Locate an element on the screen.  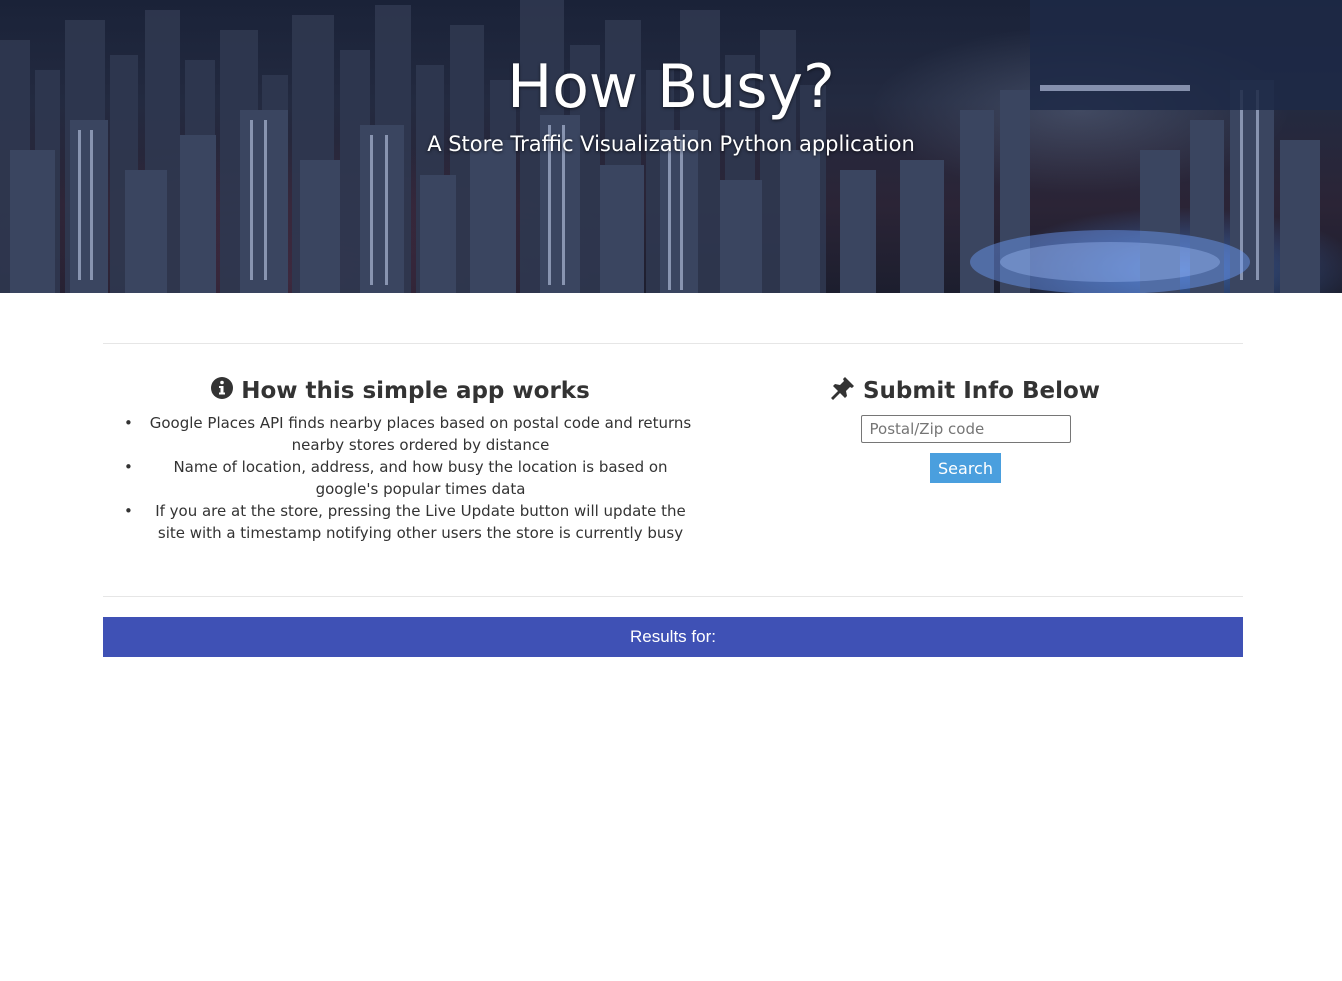
results-header: Results for: is located at coordinates (673, 637).